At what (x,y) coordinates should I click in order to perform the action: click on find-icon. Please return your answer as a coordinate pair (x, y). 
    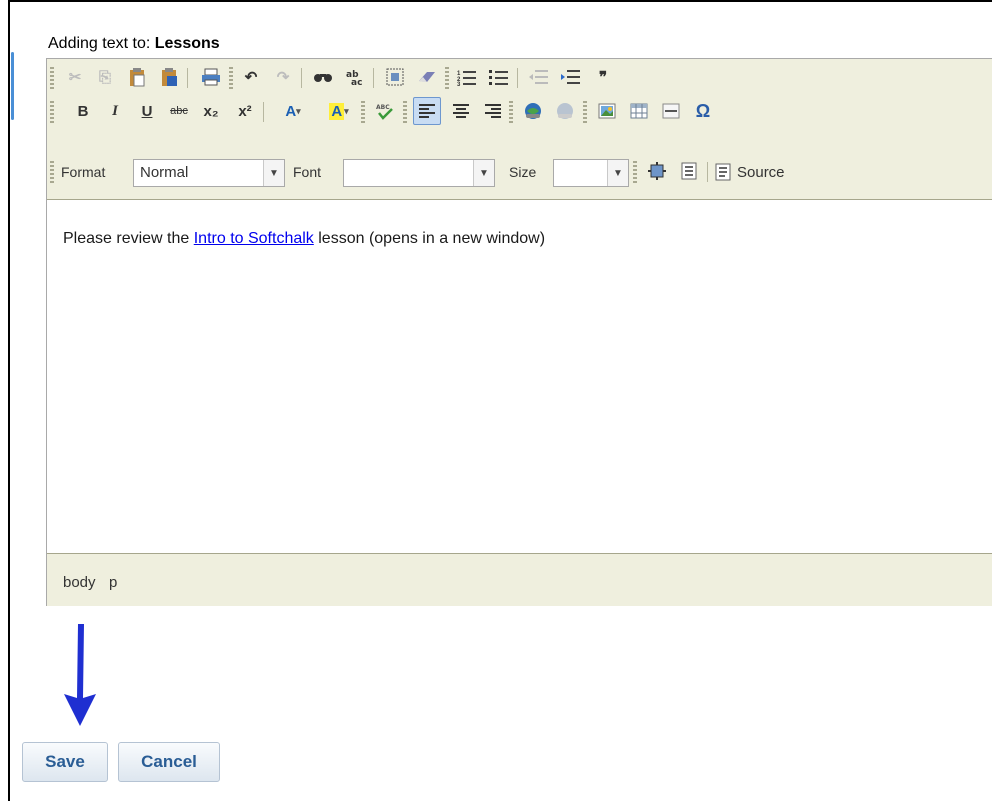
    Looking at the image, I should click on (323, 77).